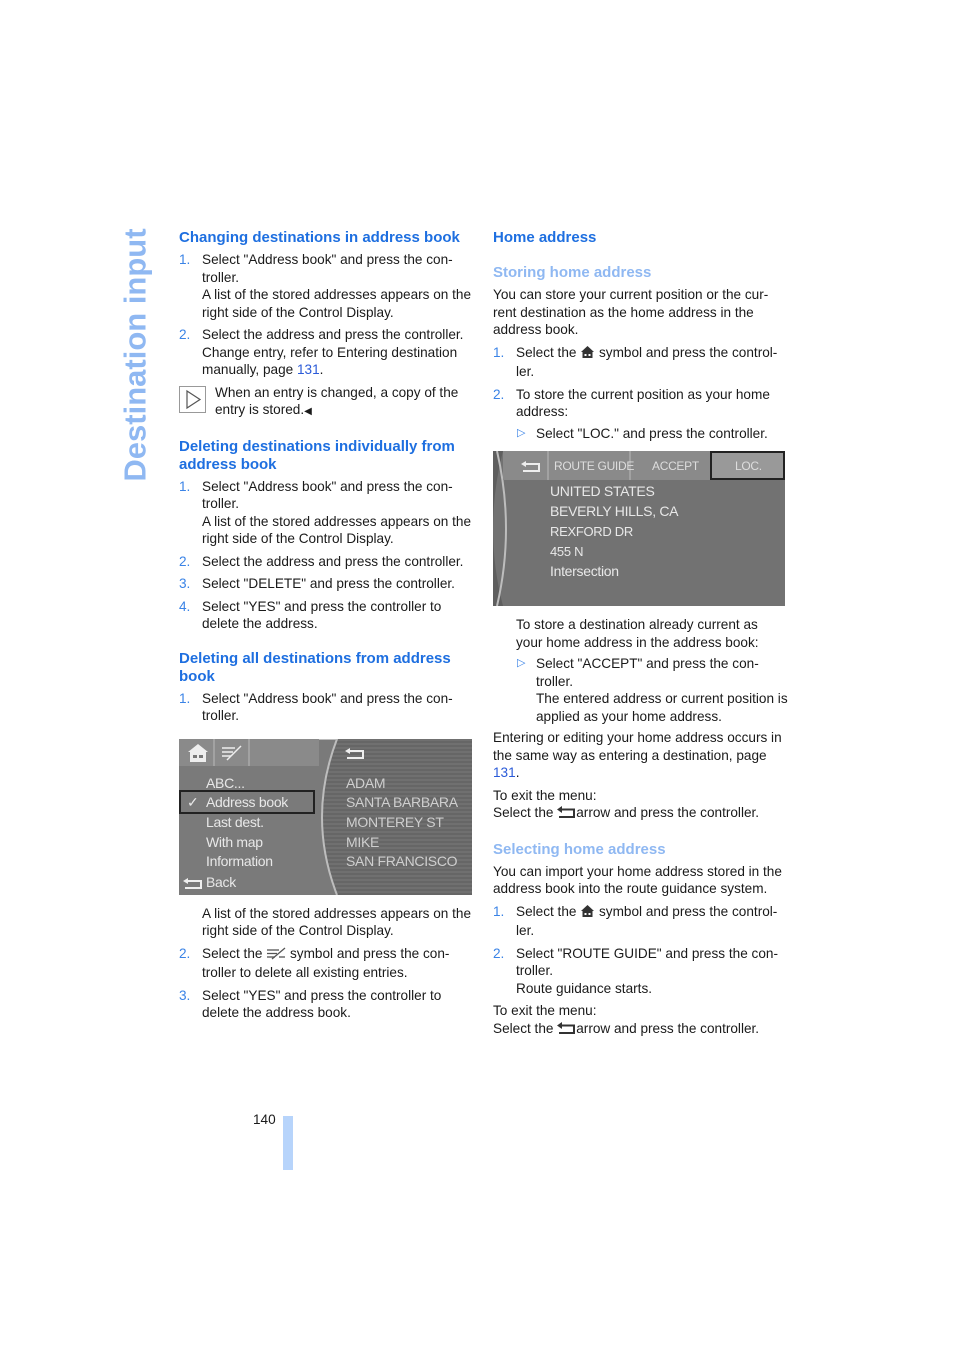  I want to click on page-marker-bar, so click(288, 1143).